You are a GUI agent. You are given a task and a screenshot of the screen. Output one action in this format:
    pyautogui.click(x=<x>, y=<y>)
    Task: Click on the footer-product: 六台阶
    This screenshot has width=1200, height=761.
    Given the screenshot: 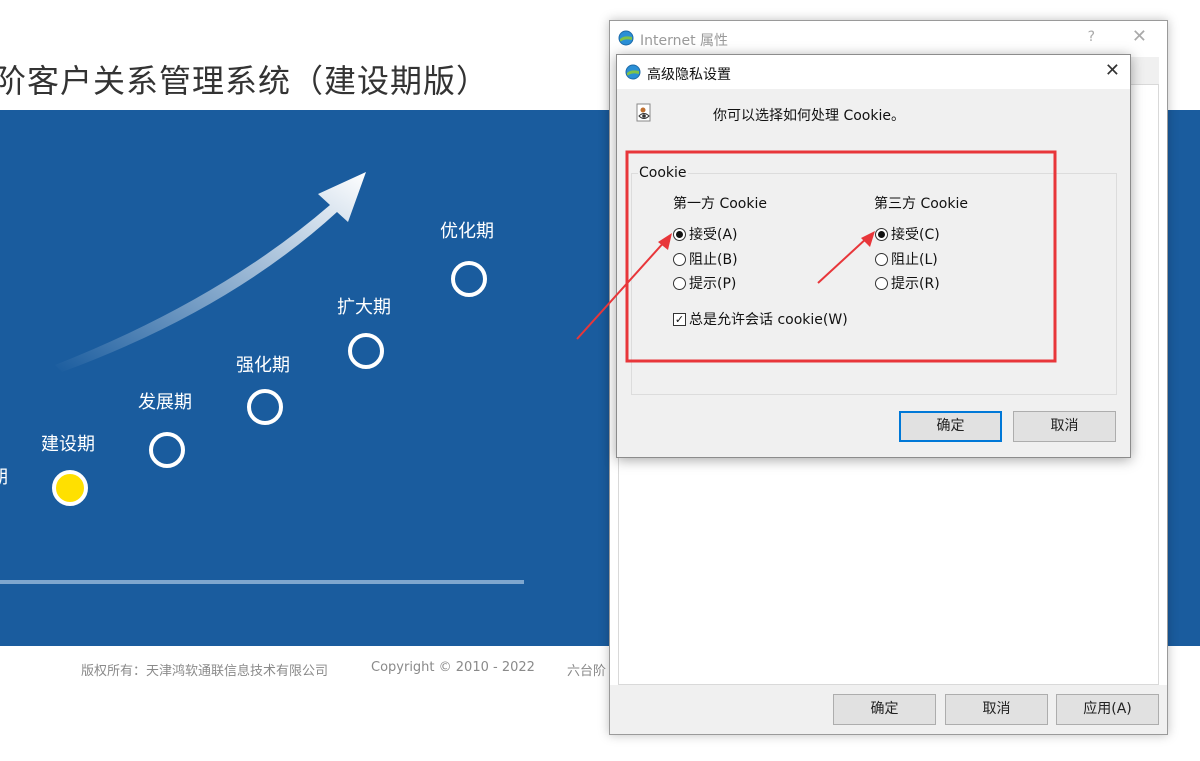 What is the action you would take?
    pyautogui.click(x=587, y=671)
    